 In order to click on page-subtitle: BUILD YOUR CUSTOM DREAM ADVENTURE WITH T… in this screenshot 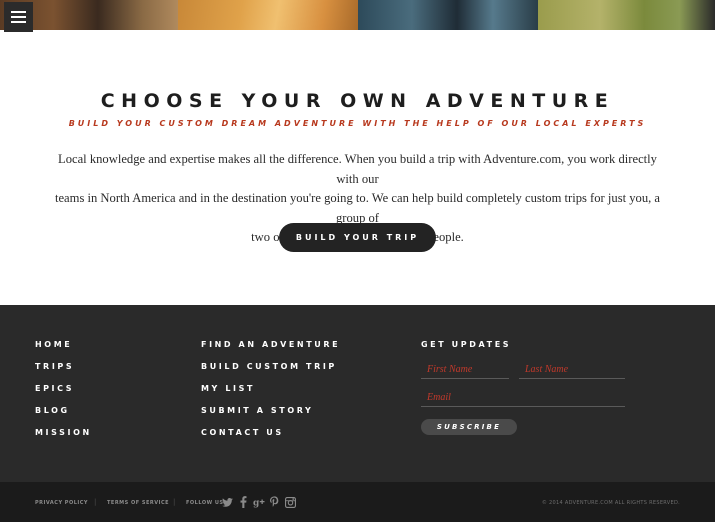, I will do `click(357, 123)`.